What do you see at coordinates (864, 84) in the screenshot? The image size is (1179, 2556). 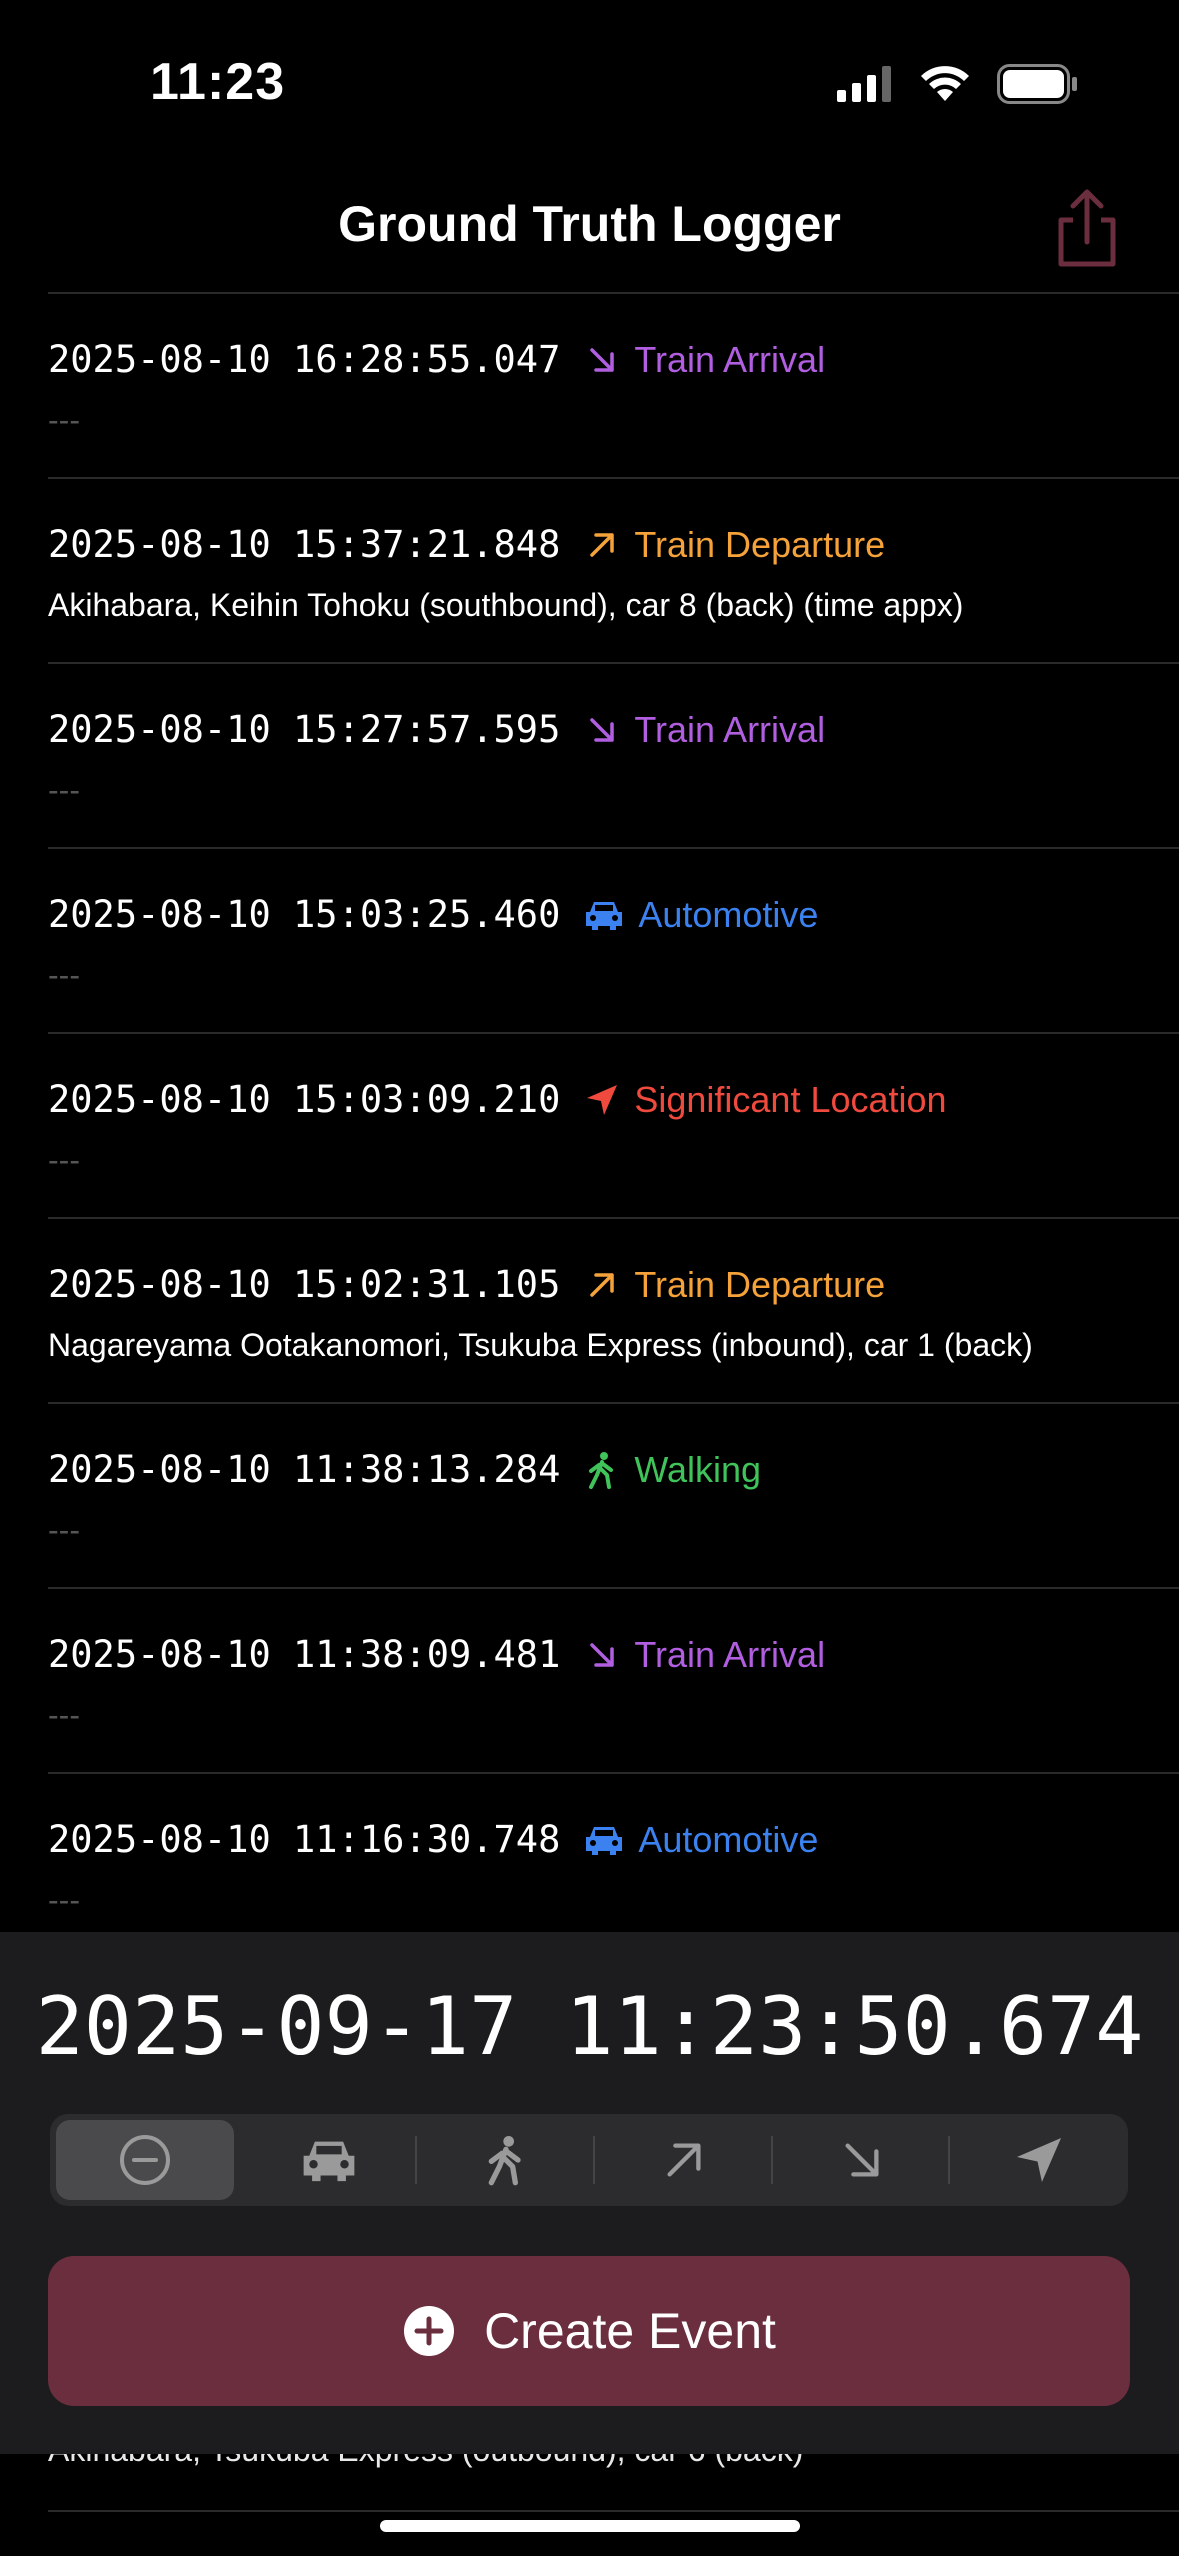 I see `cellular-signal-icon` at bounding box center [864, 84].